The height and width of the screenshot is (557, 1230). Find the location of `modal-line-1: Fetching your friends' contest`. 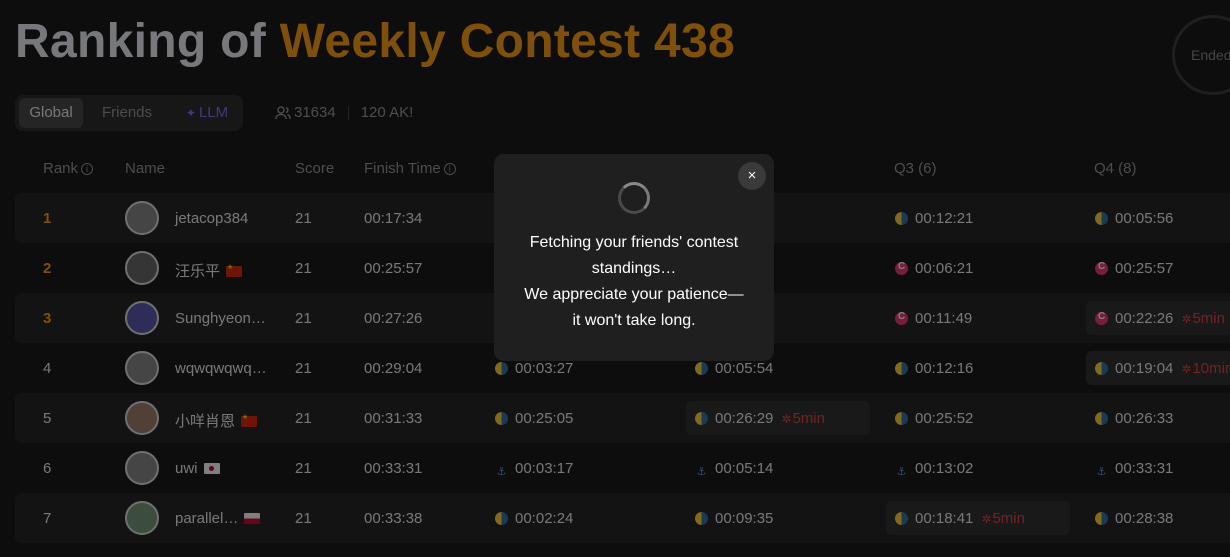

modal-line-1: Fetching your friends' contest is located at coordinates (634, 242).